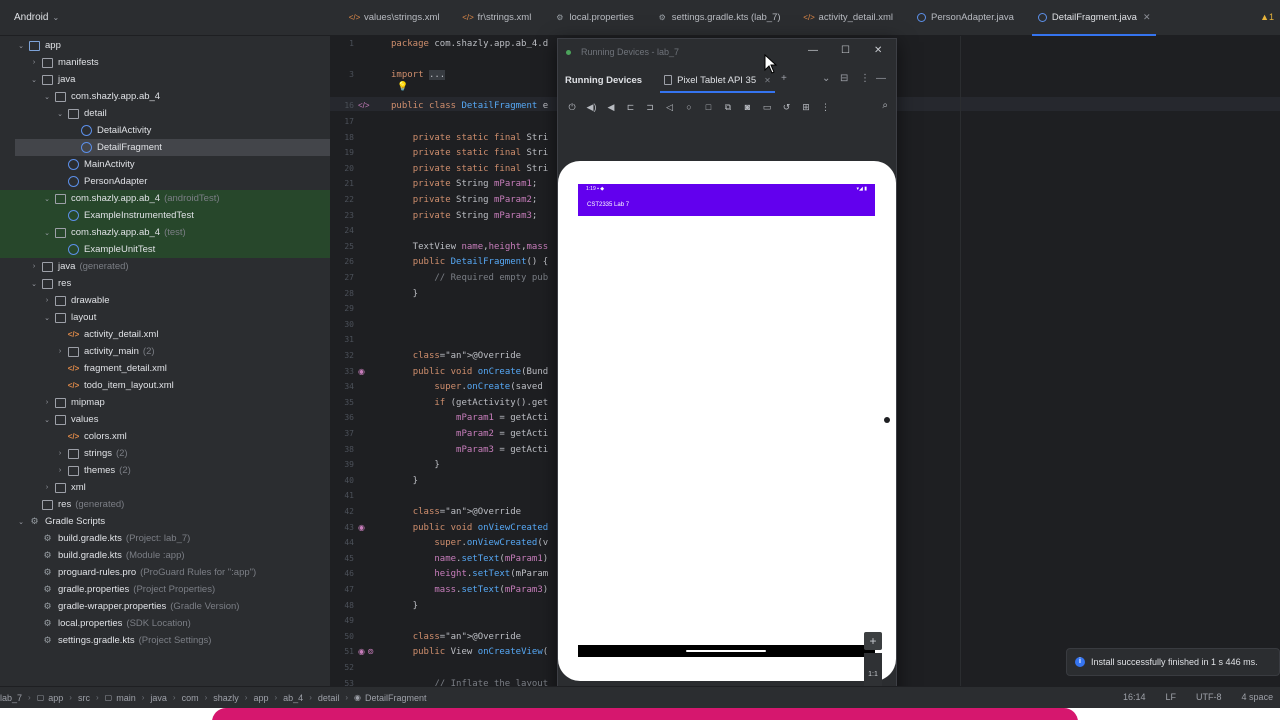 The image size is (1280, 720). I want to click on layout-inspector-icon: ⊞, so click(806, 107).